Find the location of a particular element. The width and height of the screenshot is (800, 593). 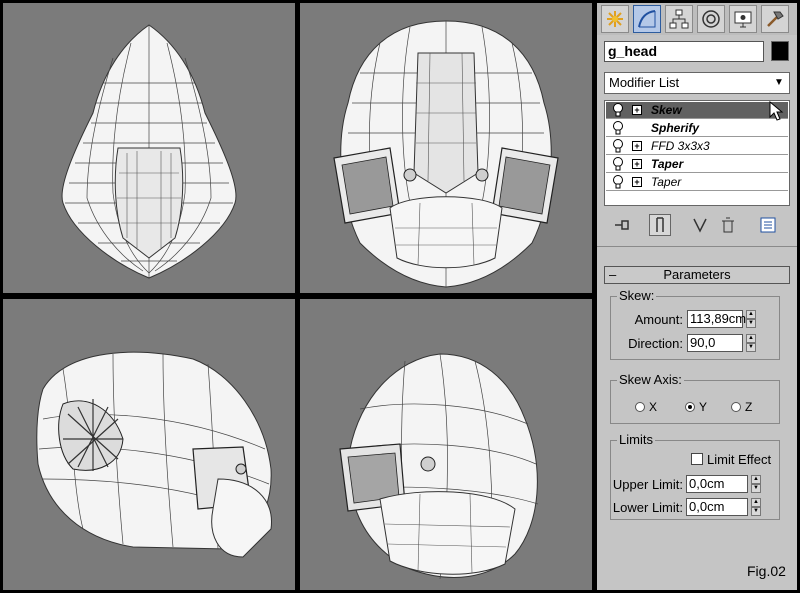

show-end-result-button is located at coordinates (660, 225).